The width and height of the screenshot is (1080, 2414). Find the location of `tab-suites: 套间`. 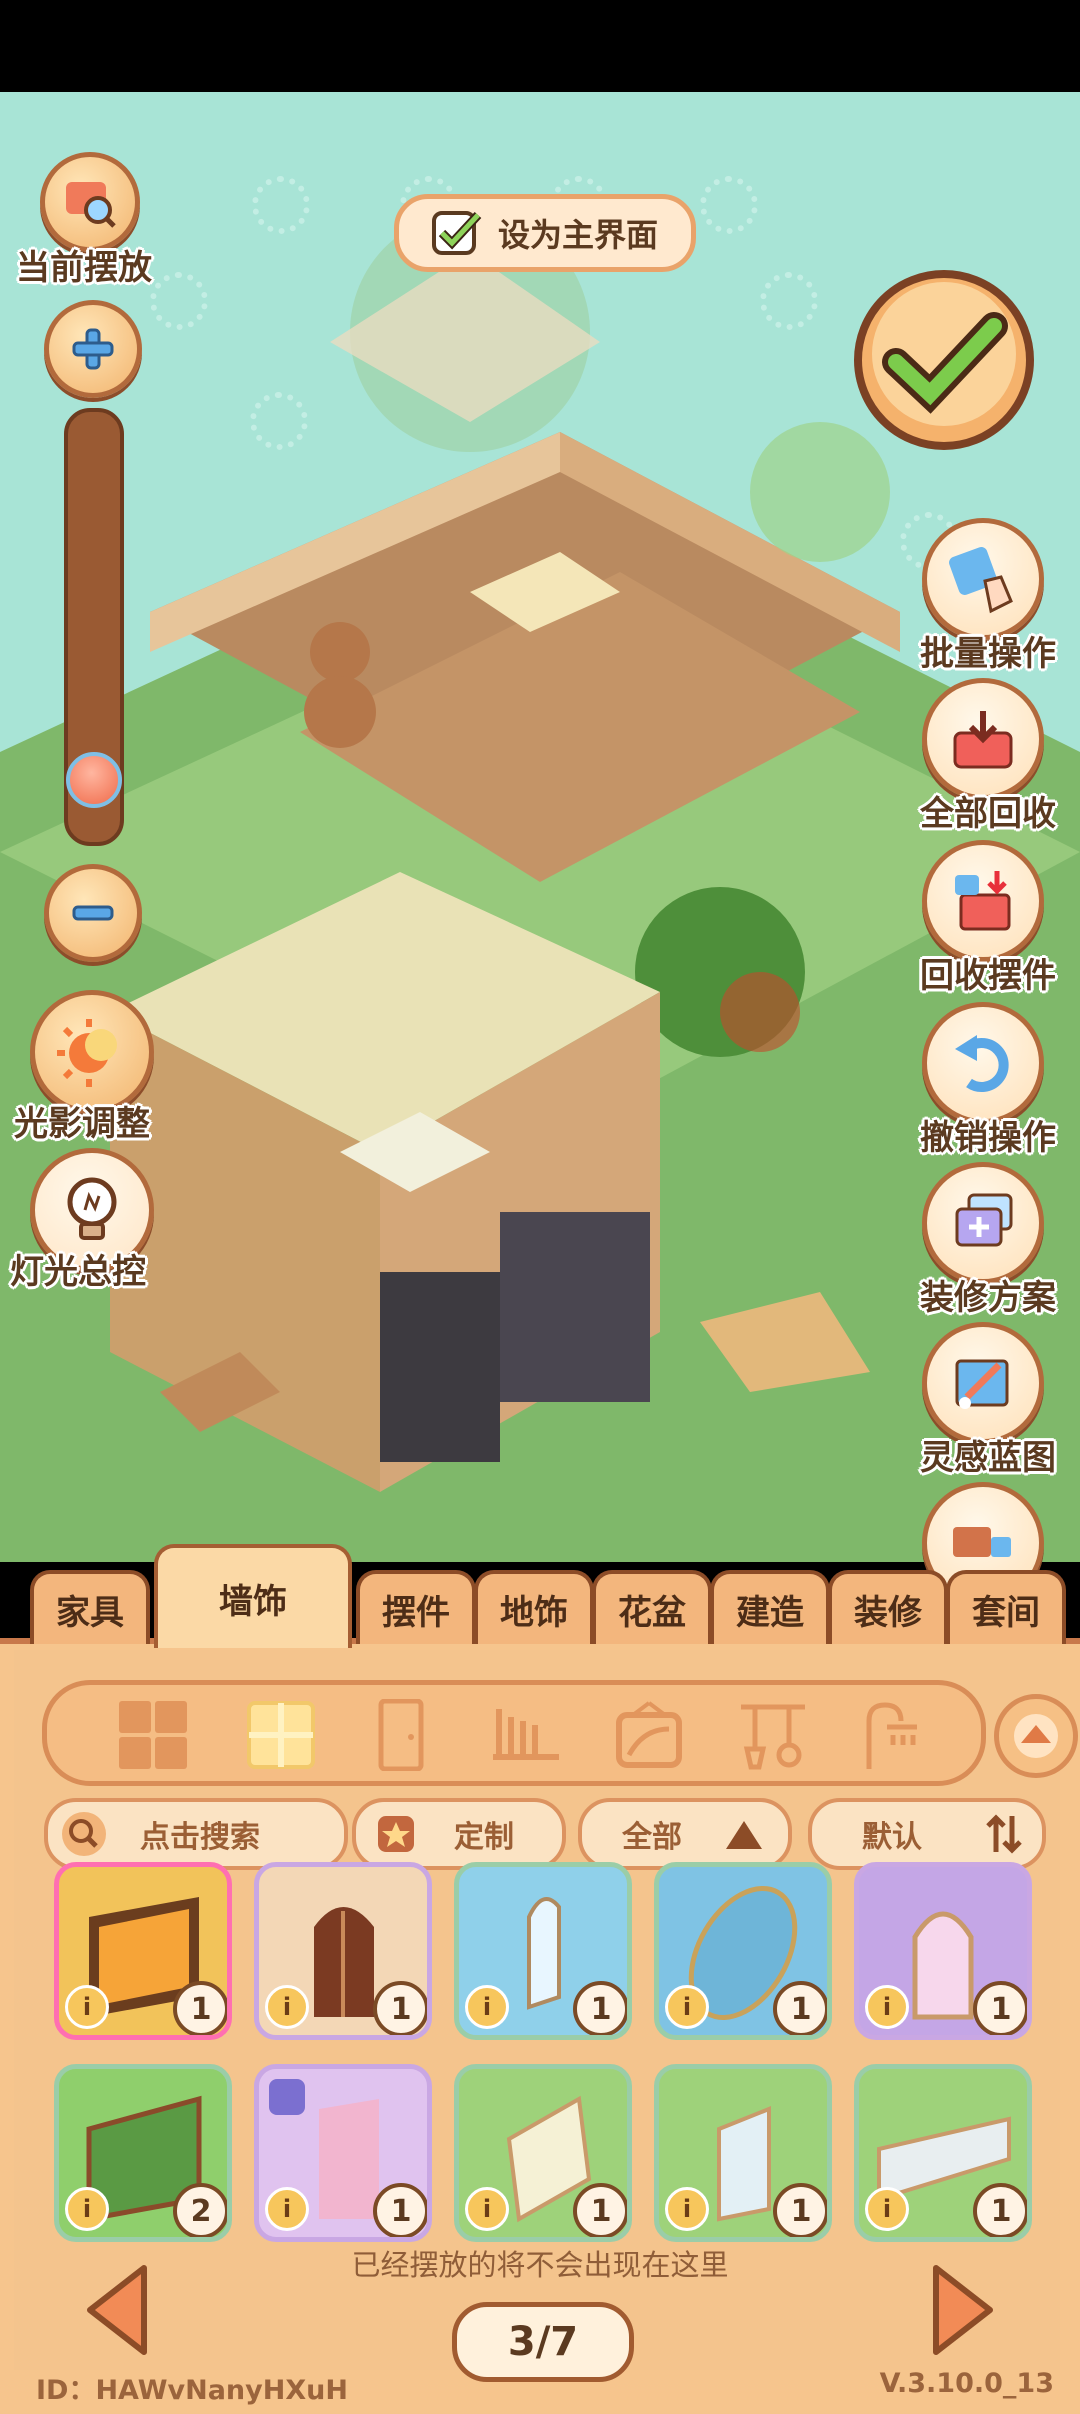

tab-suites: 套间 is located at coordinates (1006, 1607).